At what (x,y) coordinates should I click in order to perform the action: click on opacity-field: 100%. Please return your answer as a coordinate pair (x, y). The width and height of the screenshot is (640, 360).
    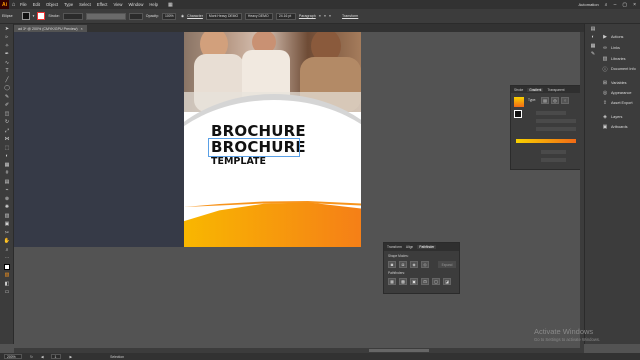
    Looking at the image, I should click on (168, 16).